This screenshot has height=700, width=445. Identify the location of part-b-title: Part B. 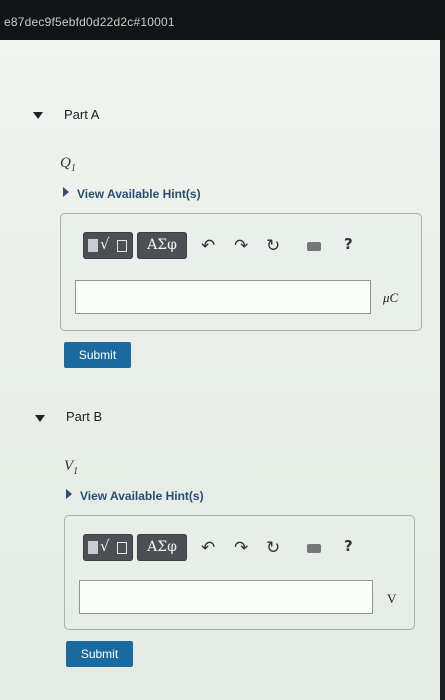
(84, 416).